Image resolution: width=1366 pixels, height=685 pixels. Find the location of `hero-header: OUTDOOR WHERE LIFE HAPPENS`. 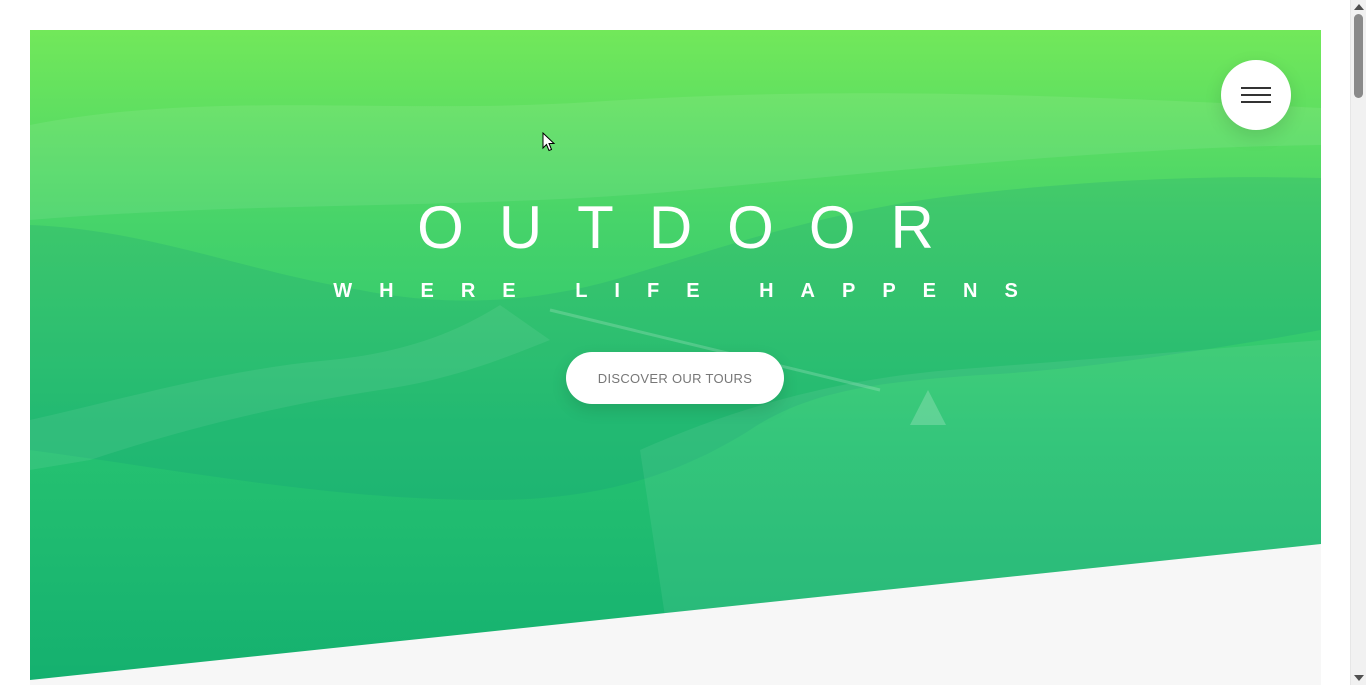

hero-header: OUTDOOR WHERE LIFE HAPPENS is located at coordinates (675, 249).